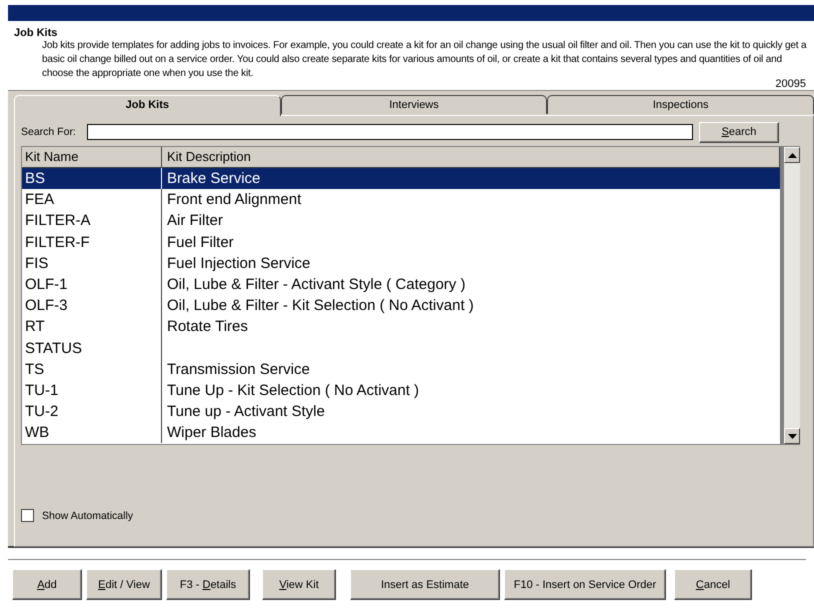  I want to click on kit-description-cell: Oil, Lube & Filter - Kit Selection ( No Activant ), so click(320, 305).